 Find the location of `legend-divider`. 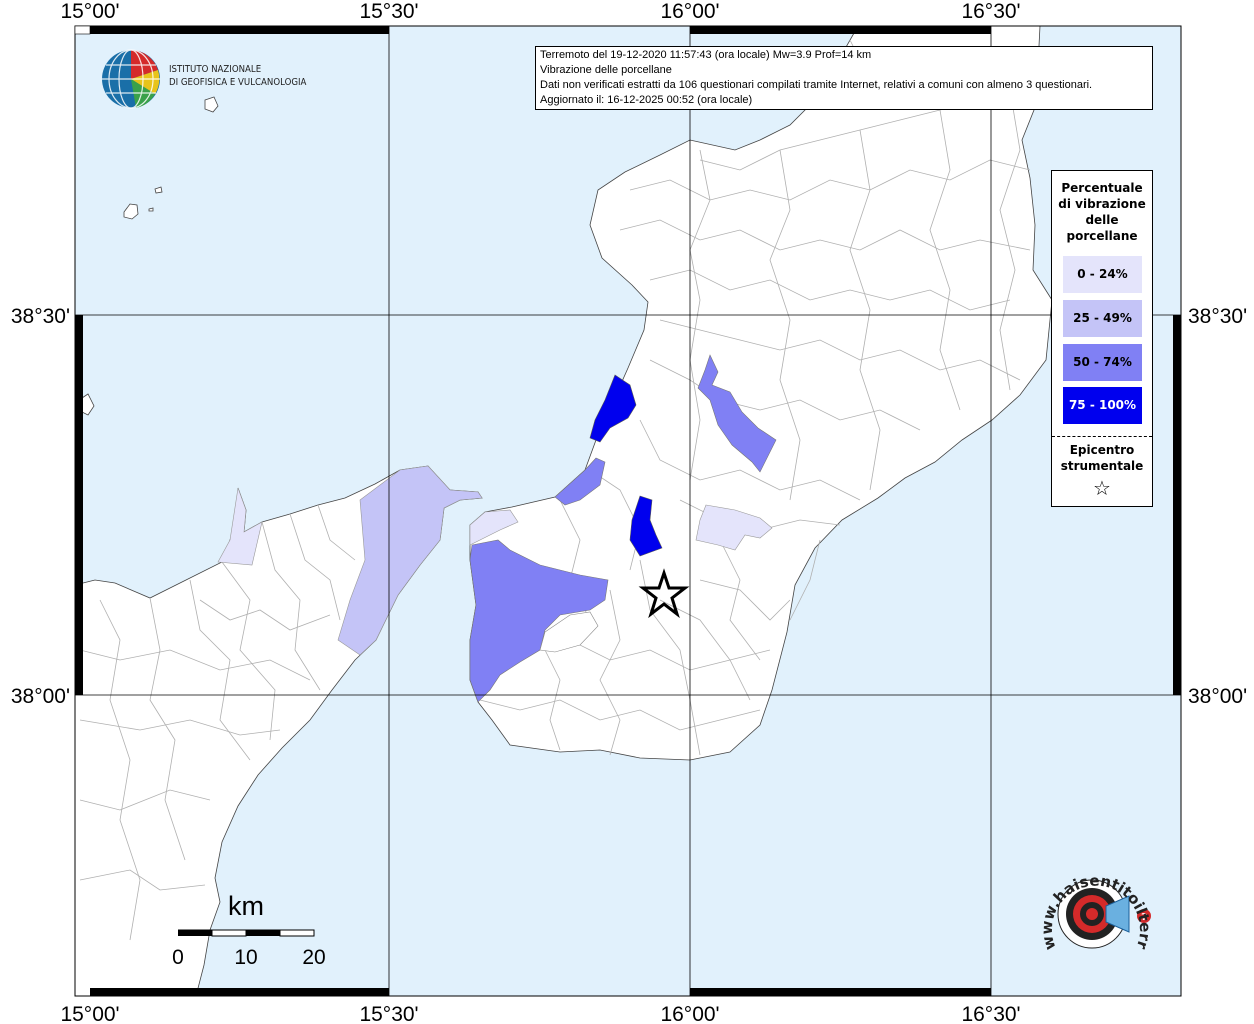

legend-divider is located at coordinates (1102, 436).